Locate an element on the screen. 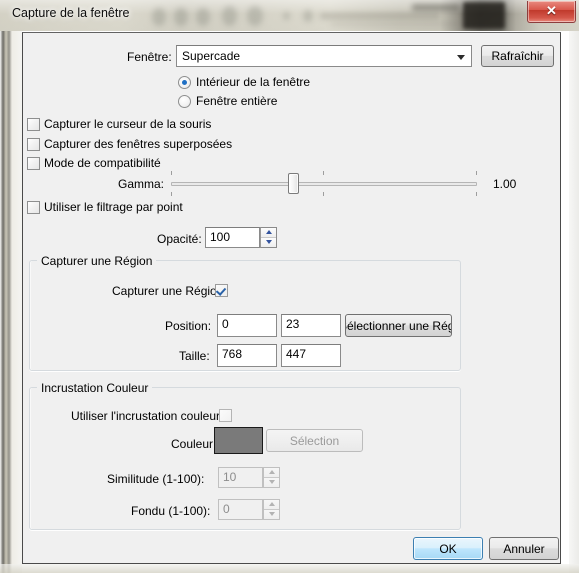  radio-inner-window-label: Intérieur de la fenêtre is located at coordinates (253, 82).